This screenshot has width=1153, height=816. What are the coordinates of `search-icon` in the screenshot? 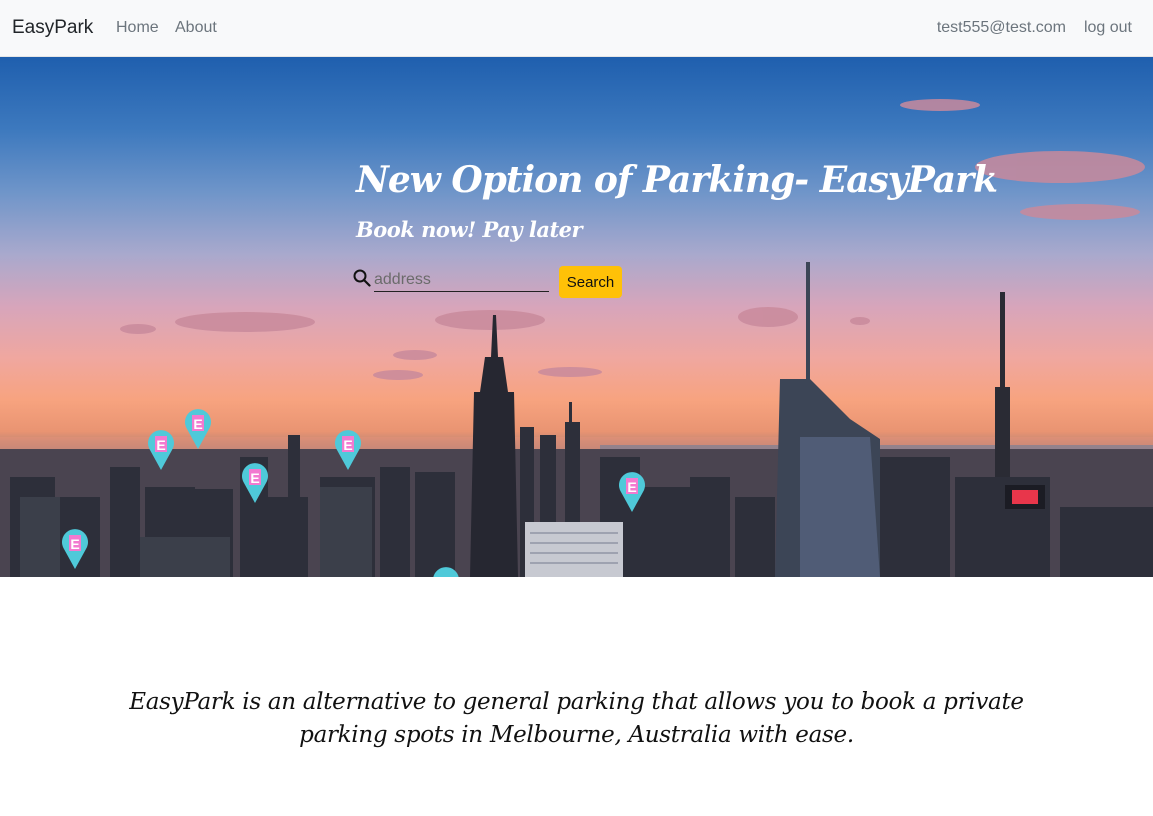 It's located at (362, 278).